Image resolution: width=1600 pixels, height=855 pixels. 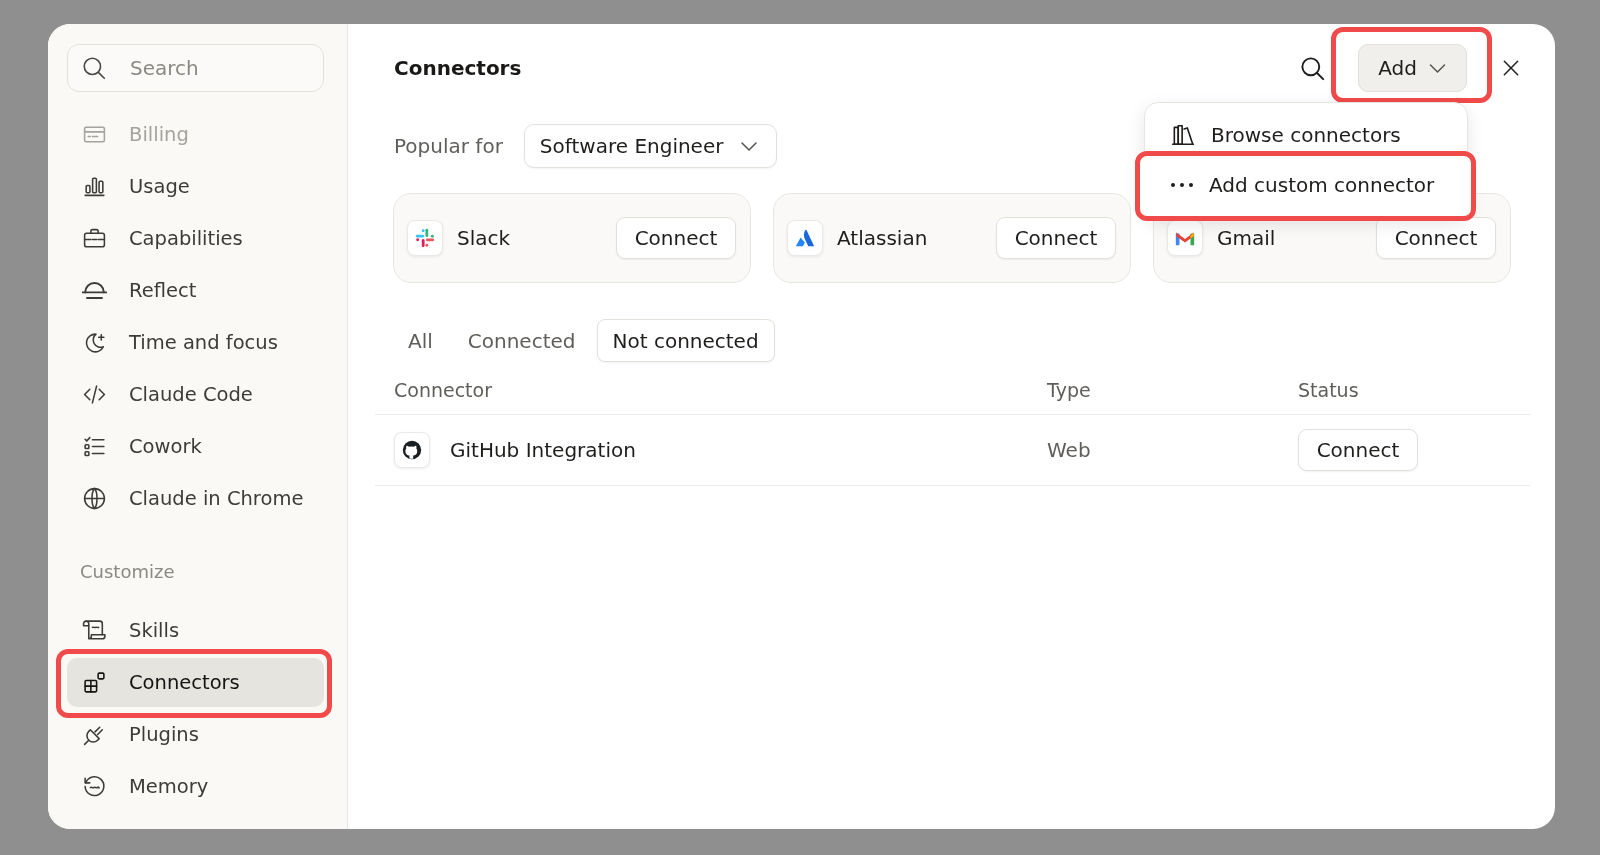 What do you see at coordinates (195, 682) in the screenshot?
I see `sidebar-item: Connectors` at bounding box center [195, 682].